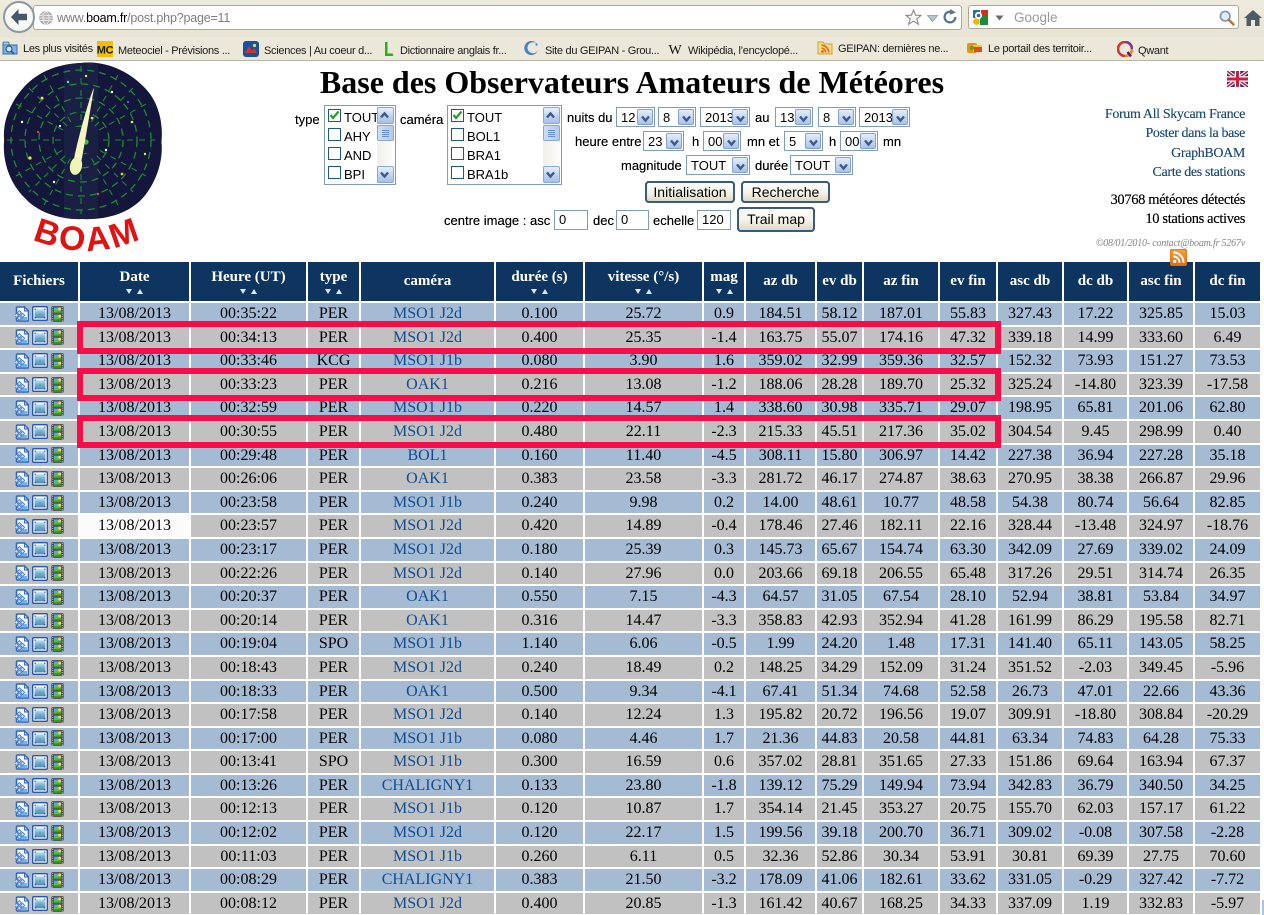 The image size is (1264, 915). Describe the element at coordinates (676, 50) in the screenshot. I see `svg-text: W` at that location.